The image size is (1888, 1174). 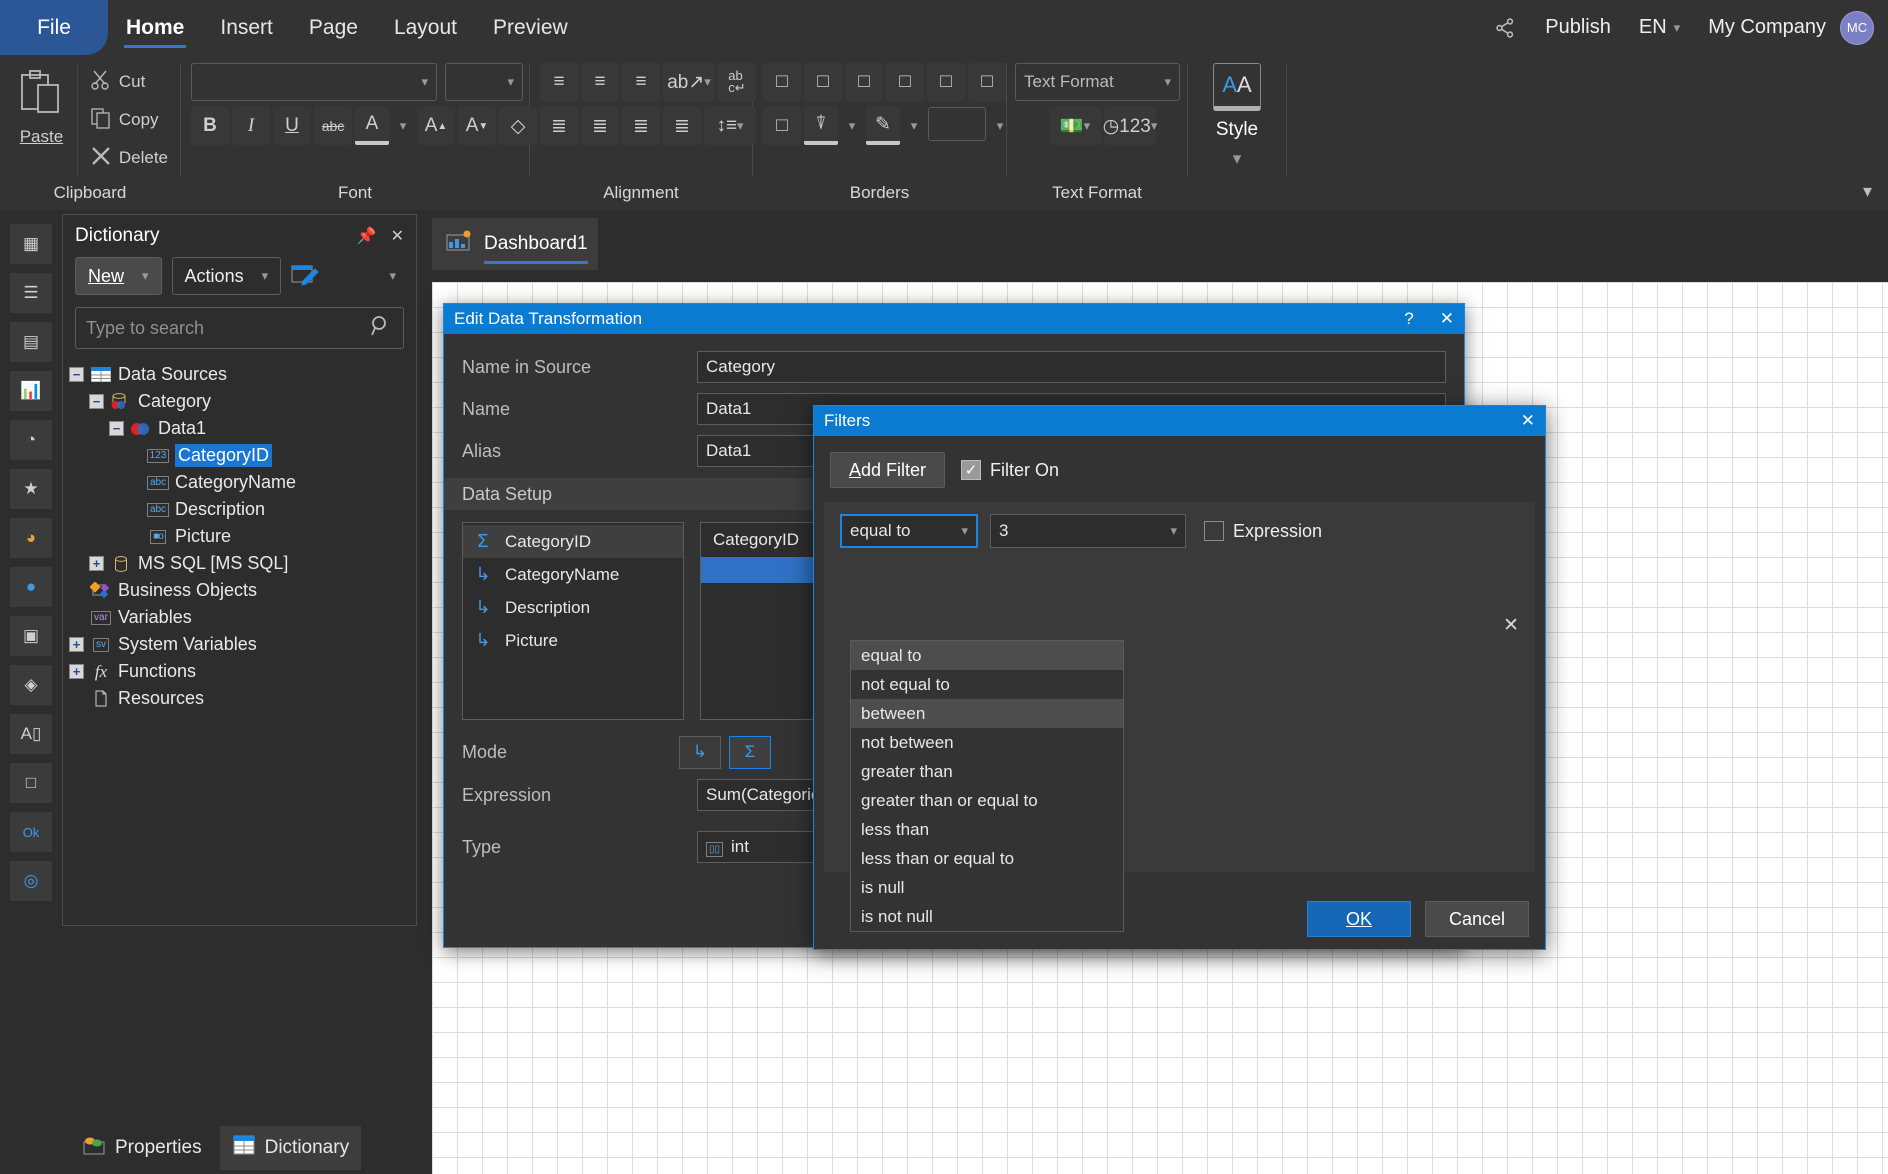 What do you see at coordinates (559, 82) in the screenshot?
I see `align-top-button: ≡` at bounding box center [559, 82].